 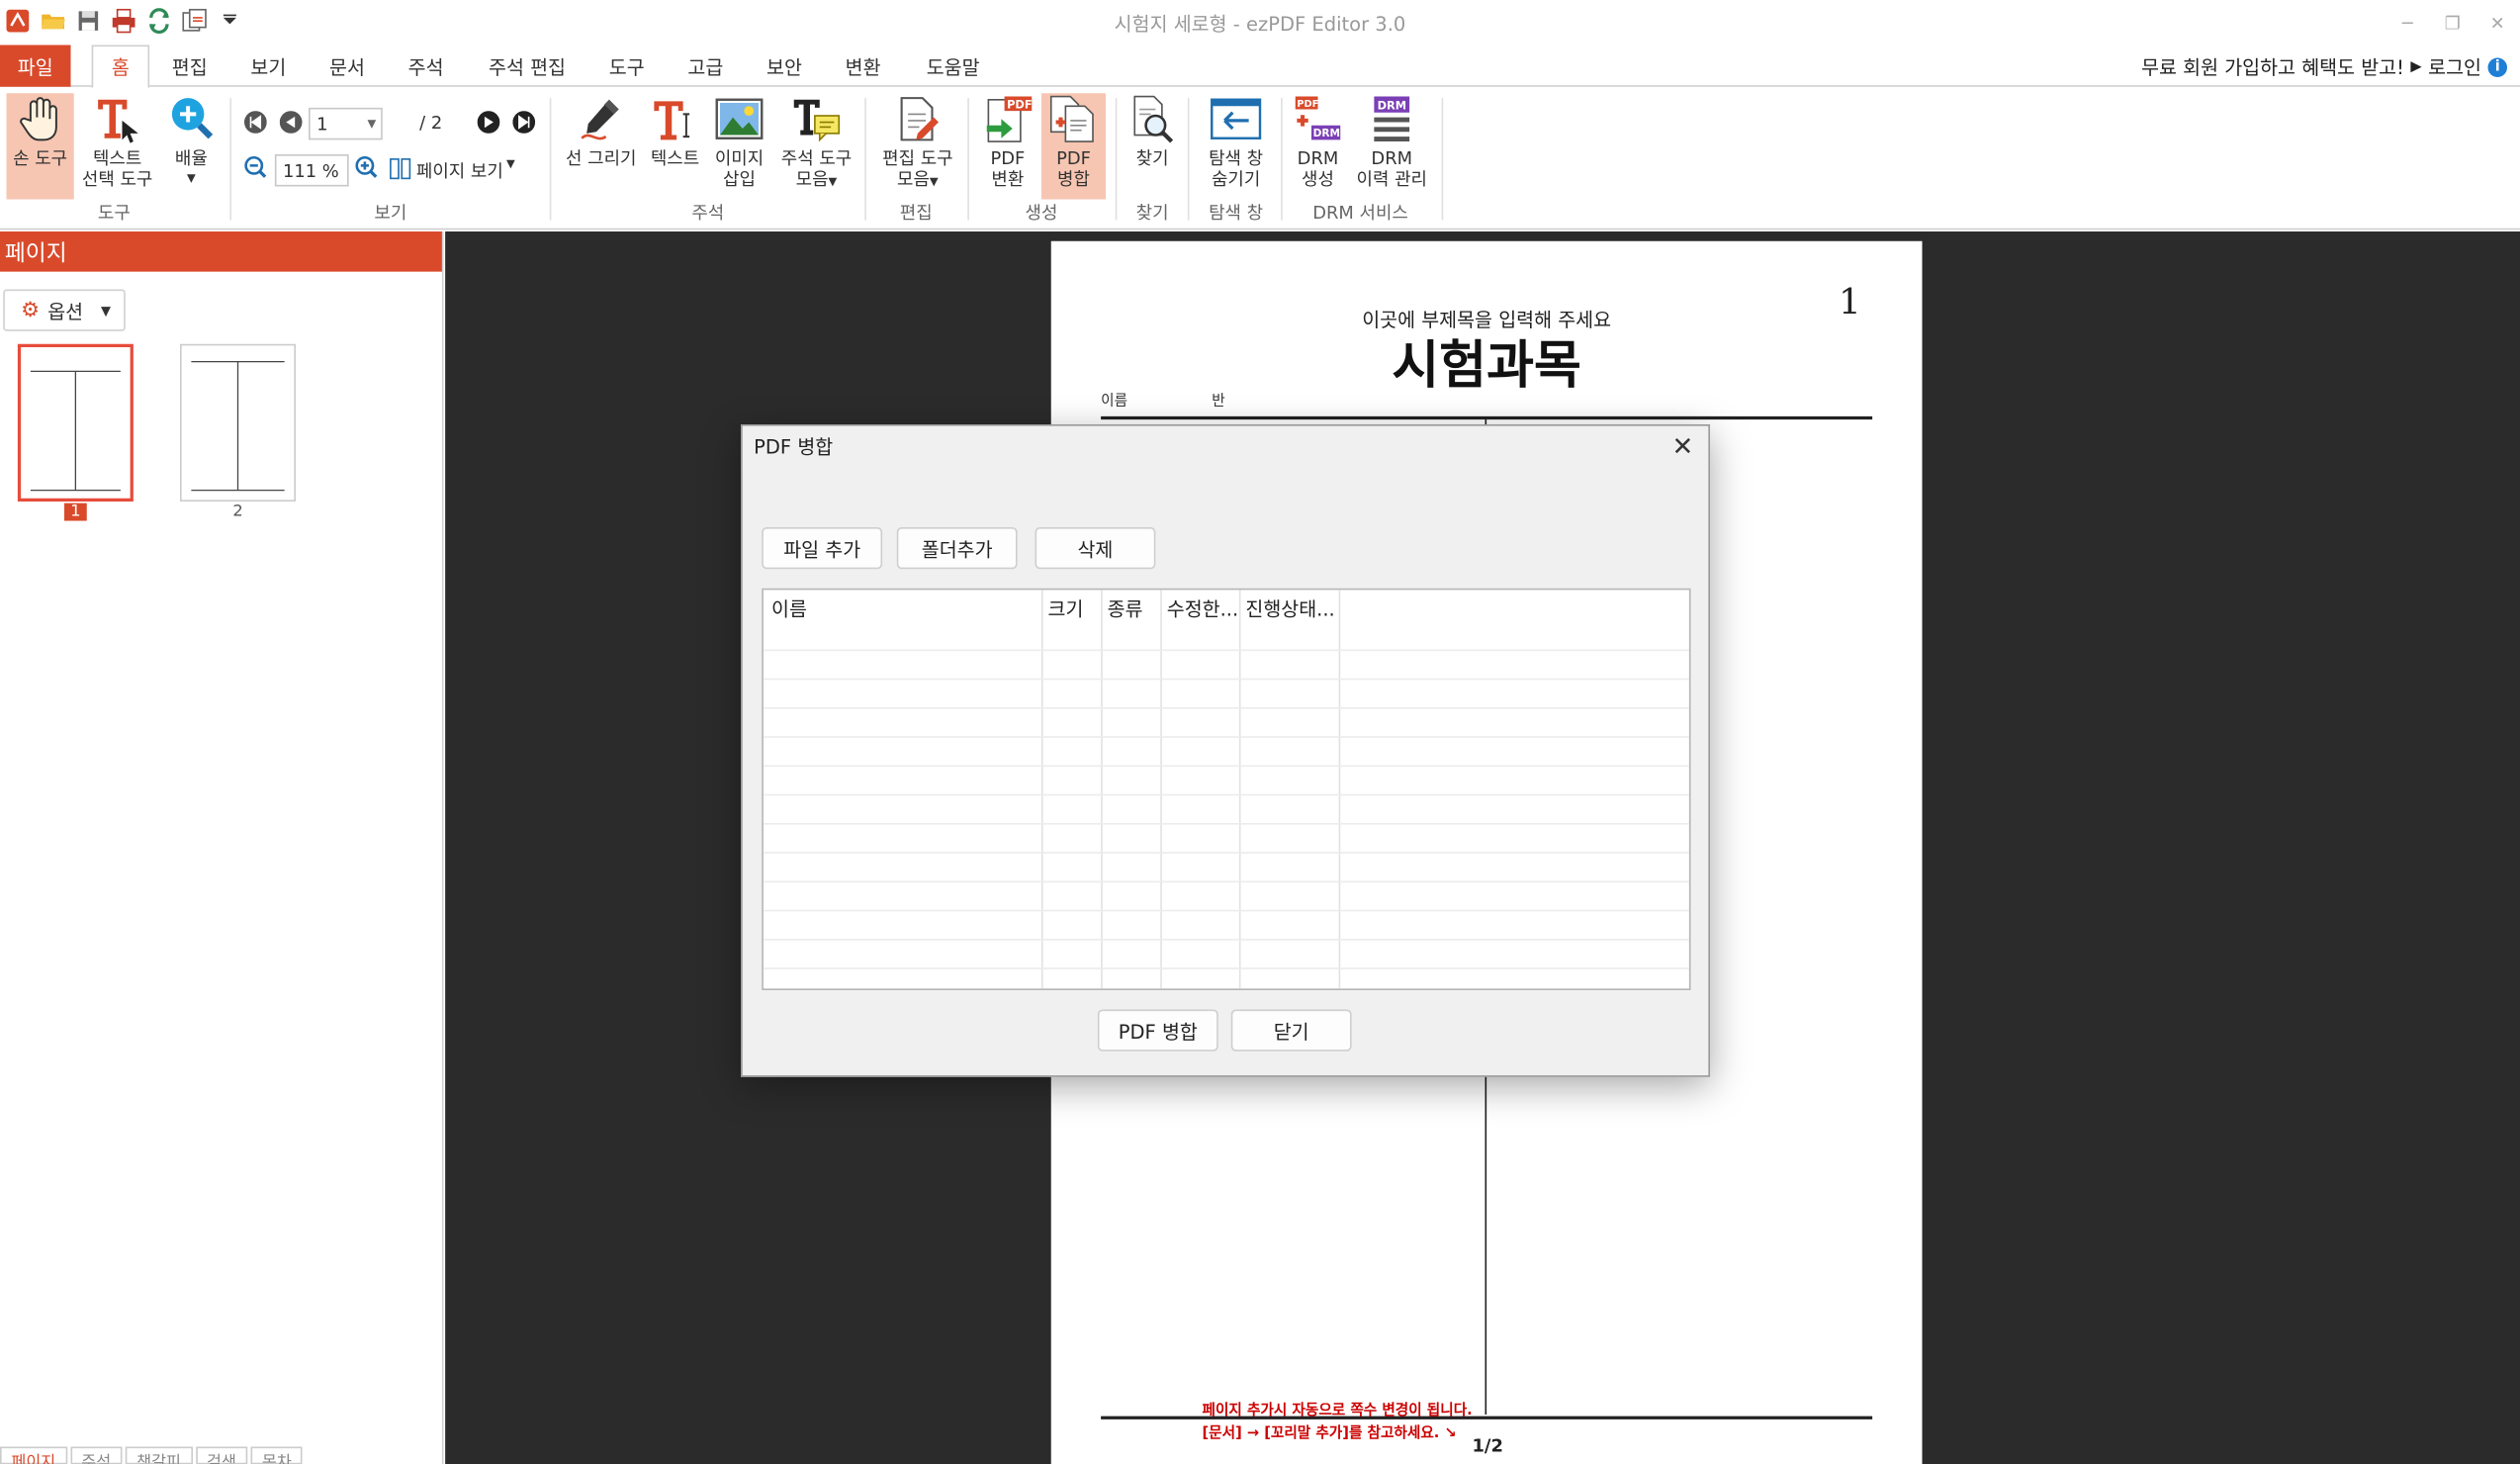 I want to click on pdf-convert-button: PDF PDF 변환, so click(x=1007, y=146).